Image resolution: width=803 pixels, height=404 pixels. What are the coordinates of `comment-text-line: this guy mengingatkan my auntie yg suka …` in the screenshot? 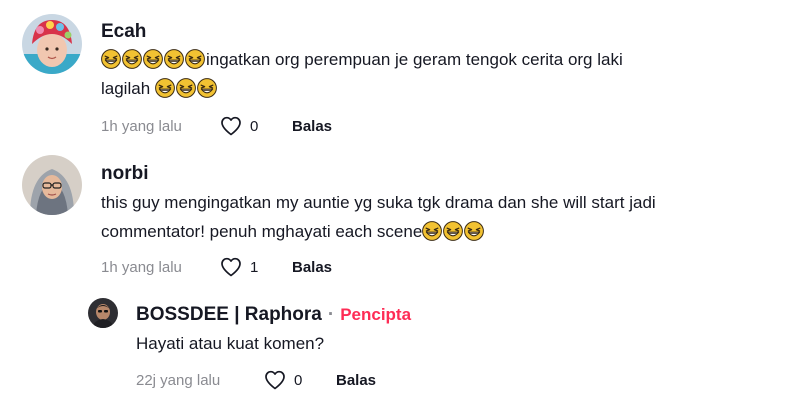 It's located at (378, 202).